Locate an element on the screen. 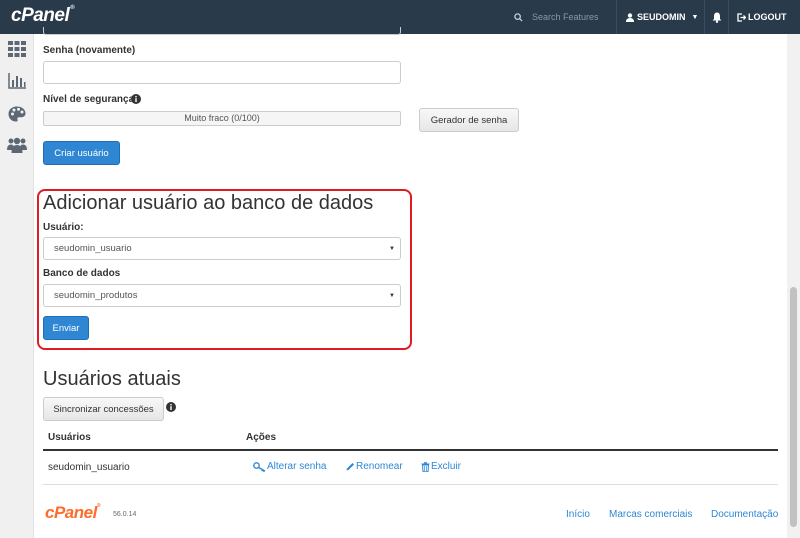 The image size is (800, 538). logout-icon is located at coordinates (741, 17).